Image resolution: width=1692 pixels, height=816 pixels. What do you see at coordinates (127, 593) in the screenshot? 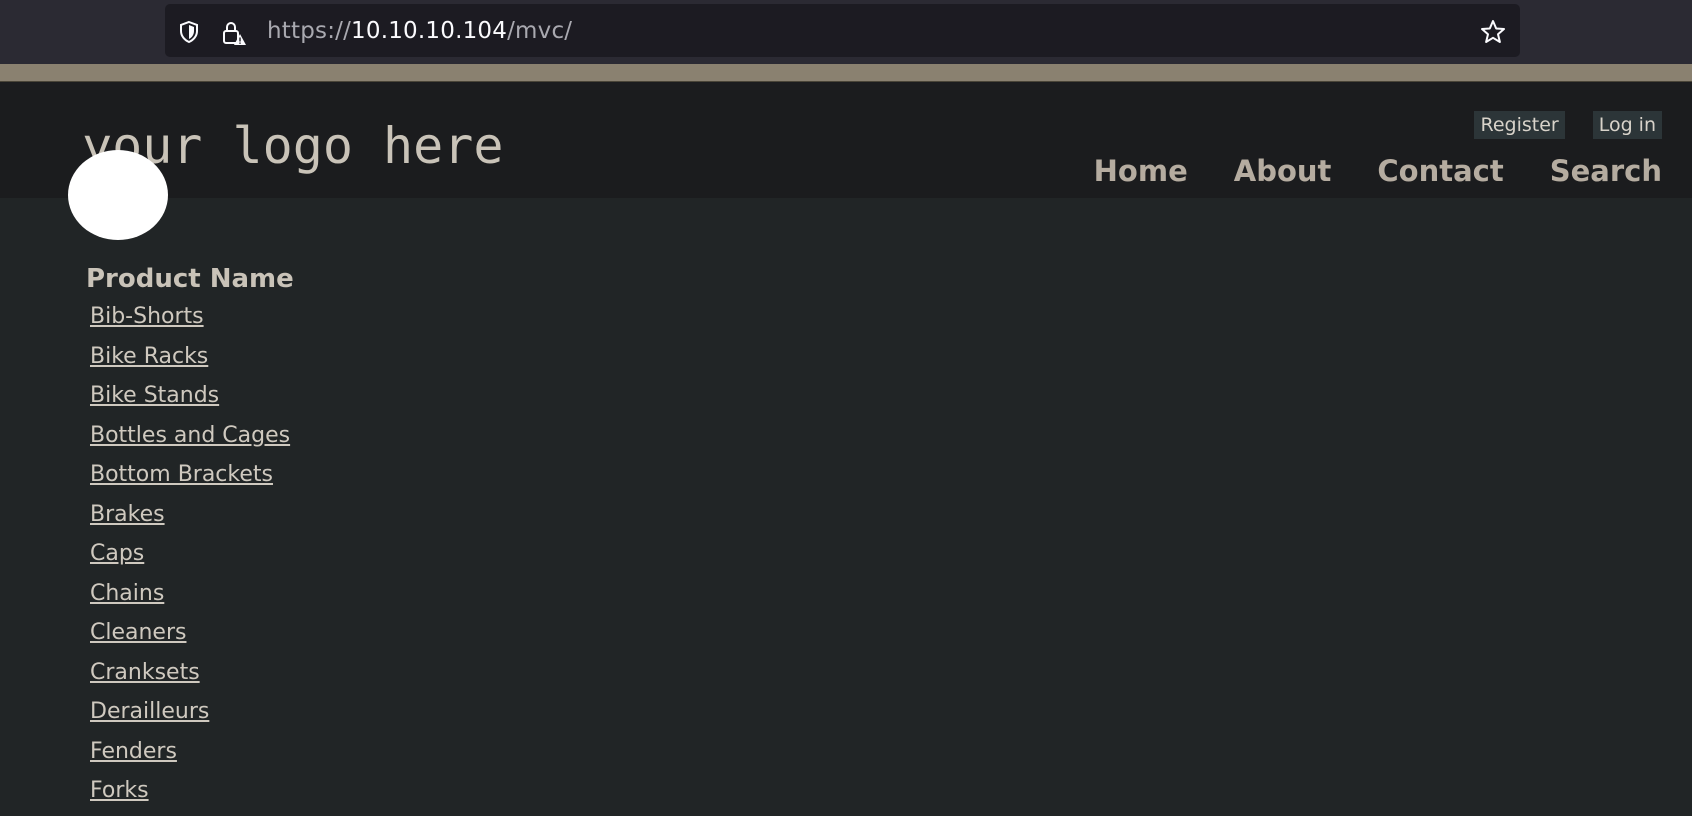
I see `product-link: Chains` at bounding box center [127, 593].